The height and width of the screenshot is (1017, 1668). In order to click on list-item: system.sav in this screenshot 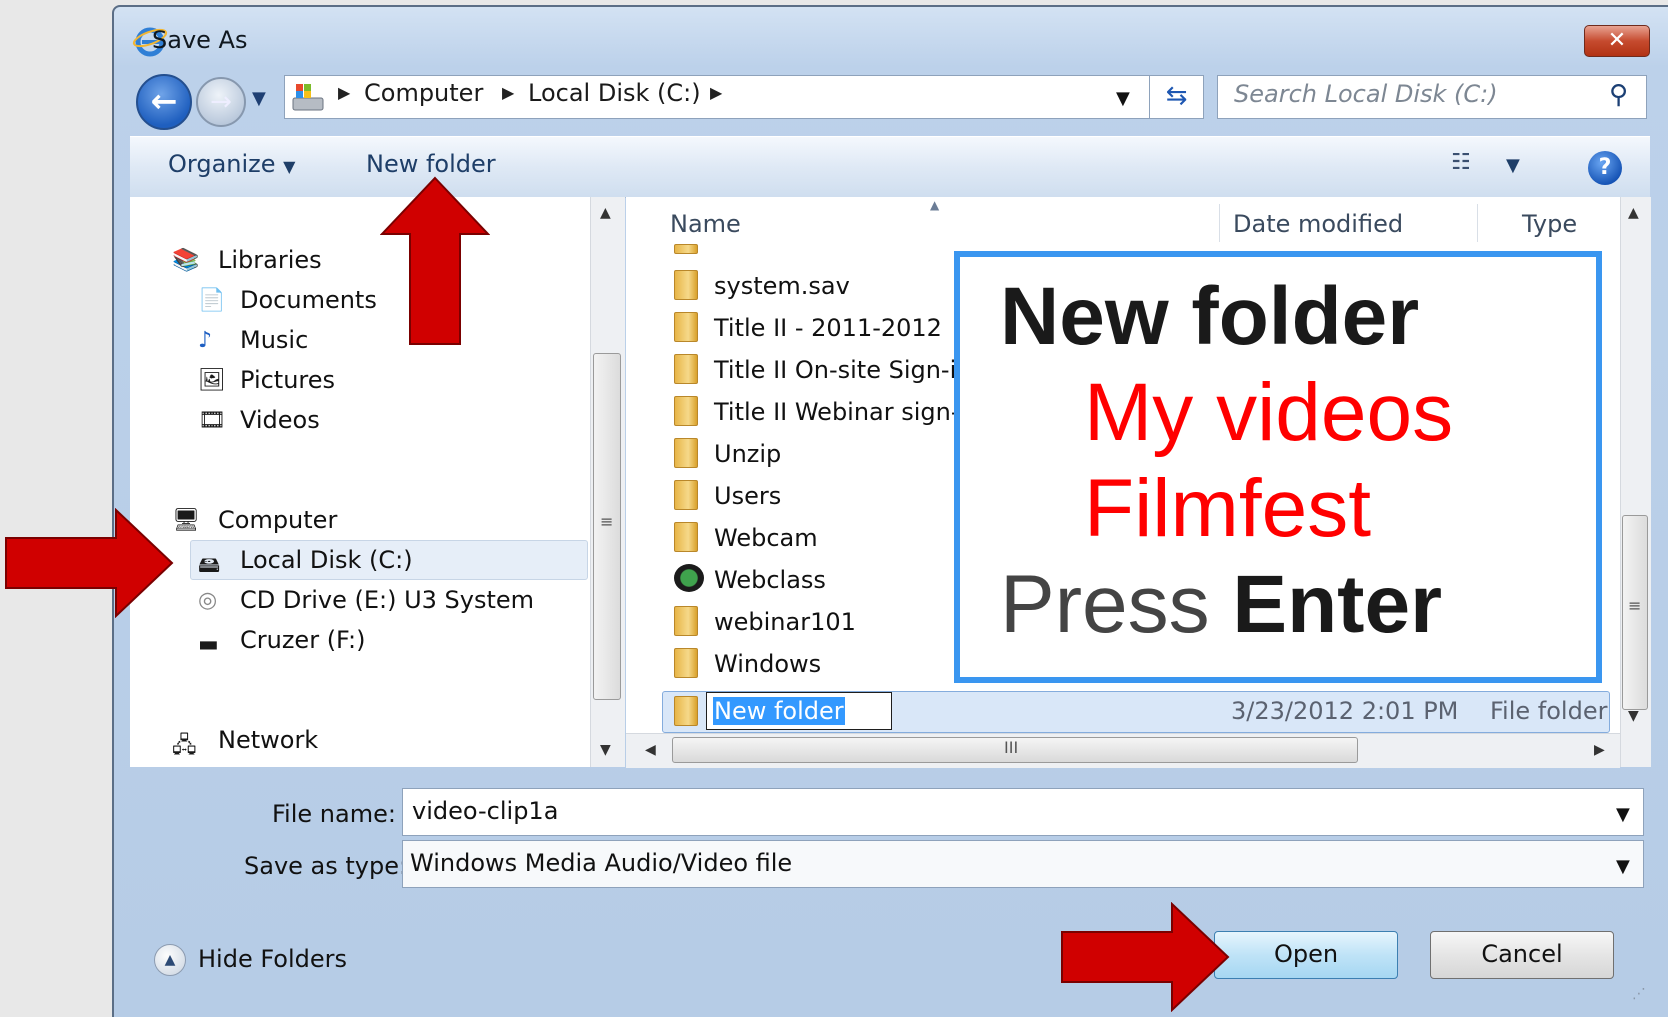, I will do `click(782, 286)`.